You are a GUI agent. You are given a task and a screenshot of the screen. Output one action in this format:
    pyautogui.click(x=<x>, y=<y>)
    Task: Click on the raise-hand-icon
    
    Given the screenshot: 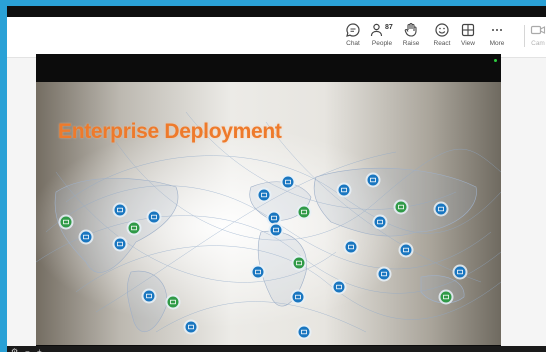 What is the action you would take?
    pyautogui.click(x=410, y=29)
    